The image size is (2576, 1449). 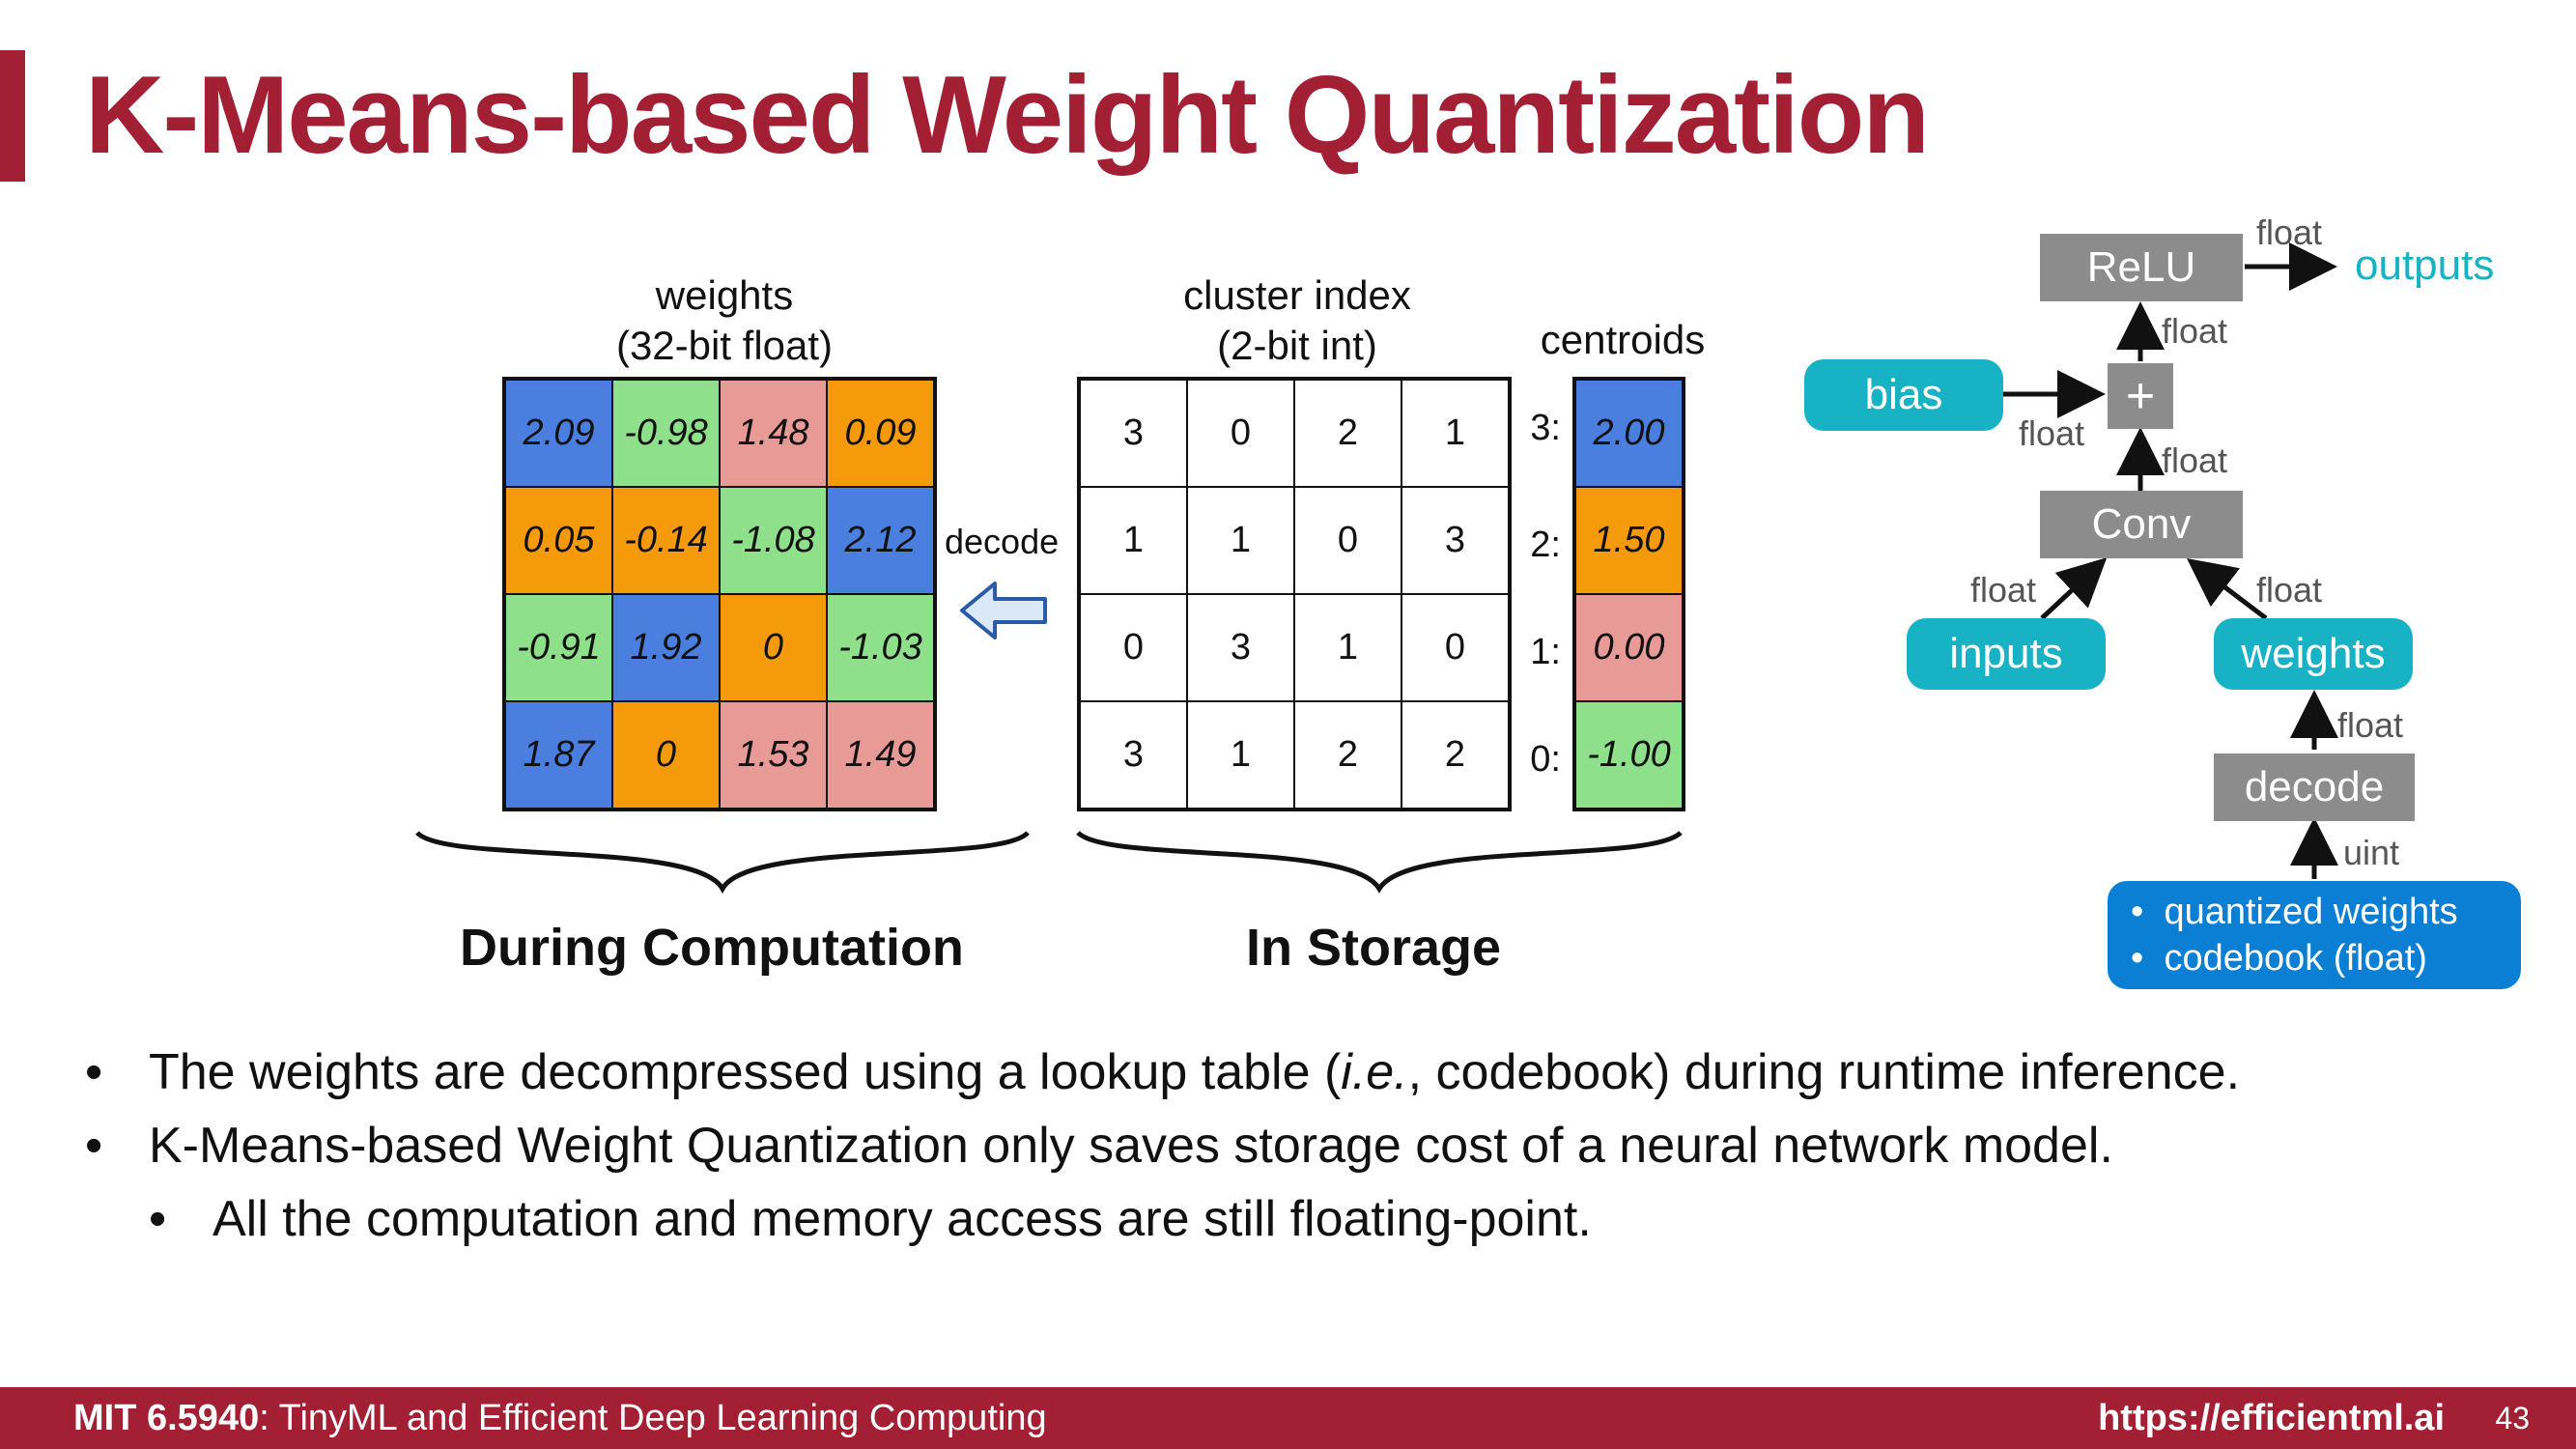 I want to click on weights-node: weights, so click(x=2313, y=654).